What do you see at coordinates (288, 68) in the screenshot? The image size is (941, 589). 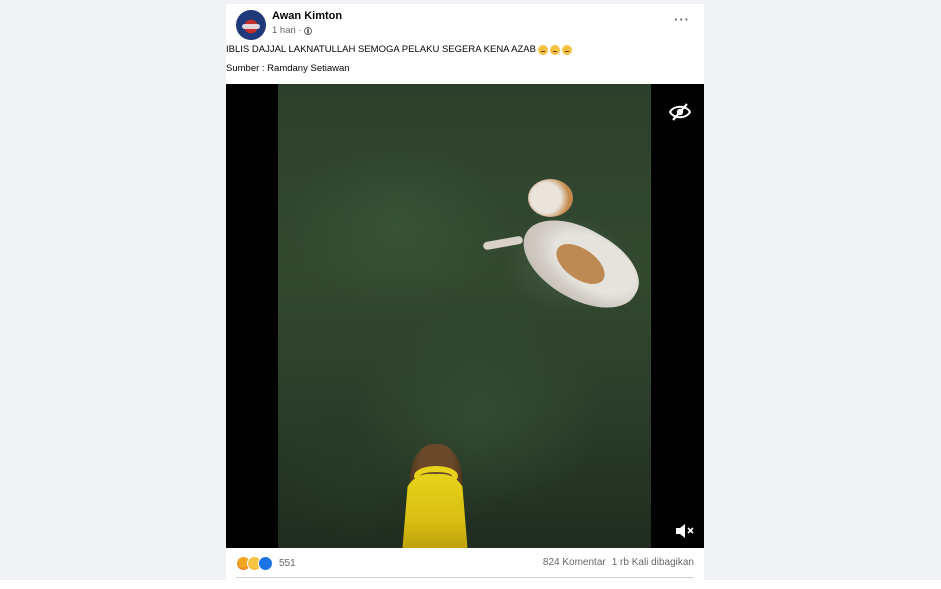 I see `post-source: Sumber : Ramdany Setiawan` at bounding box center [288, 68].